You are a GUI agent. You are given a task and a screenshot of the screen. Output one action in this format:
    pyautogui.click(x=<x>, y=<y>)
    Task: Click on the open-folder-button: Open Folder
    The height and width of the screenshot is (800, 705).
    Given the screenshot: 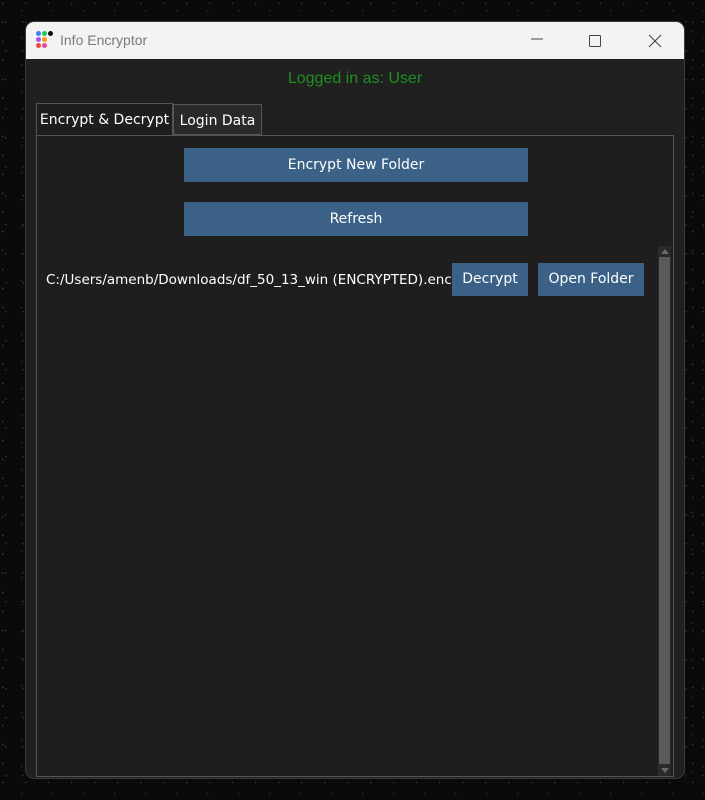 What is the action you would take?
    pyautogui.click(x=591, y=279)
    